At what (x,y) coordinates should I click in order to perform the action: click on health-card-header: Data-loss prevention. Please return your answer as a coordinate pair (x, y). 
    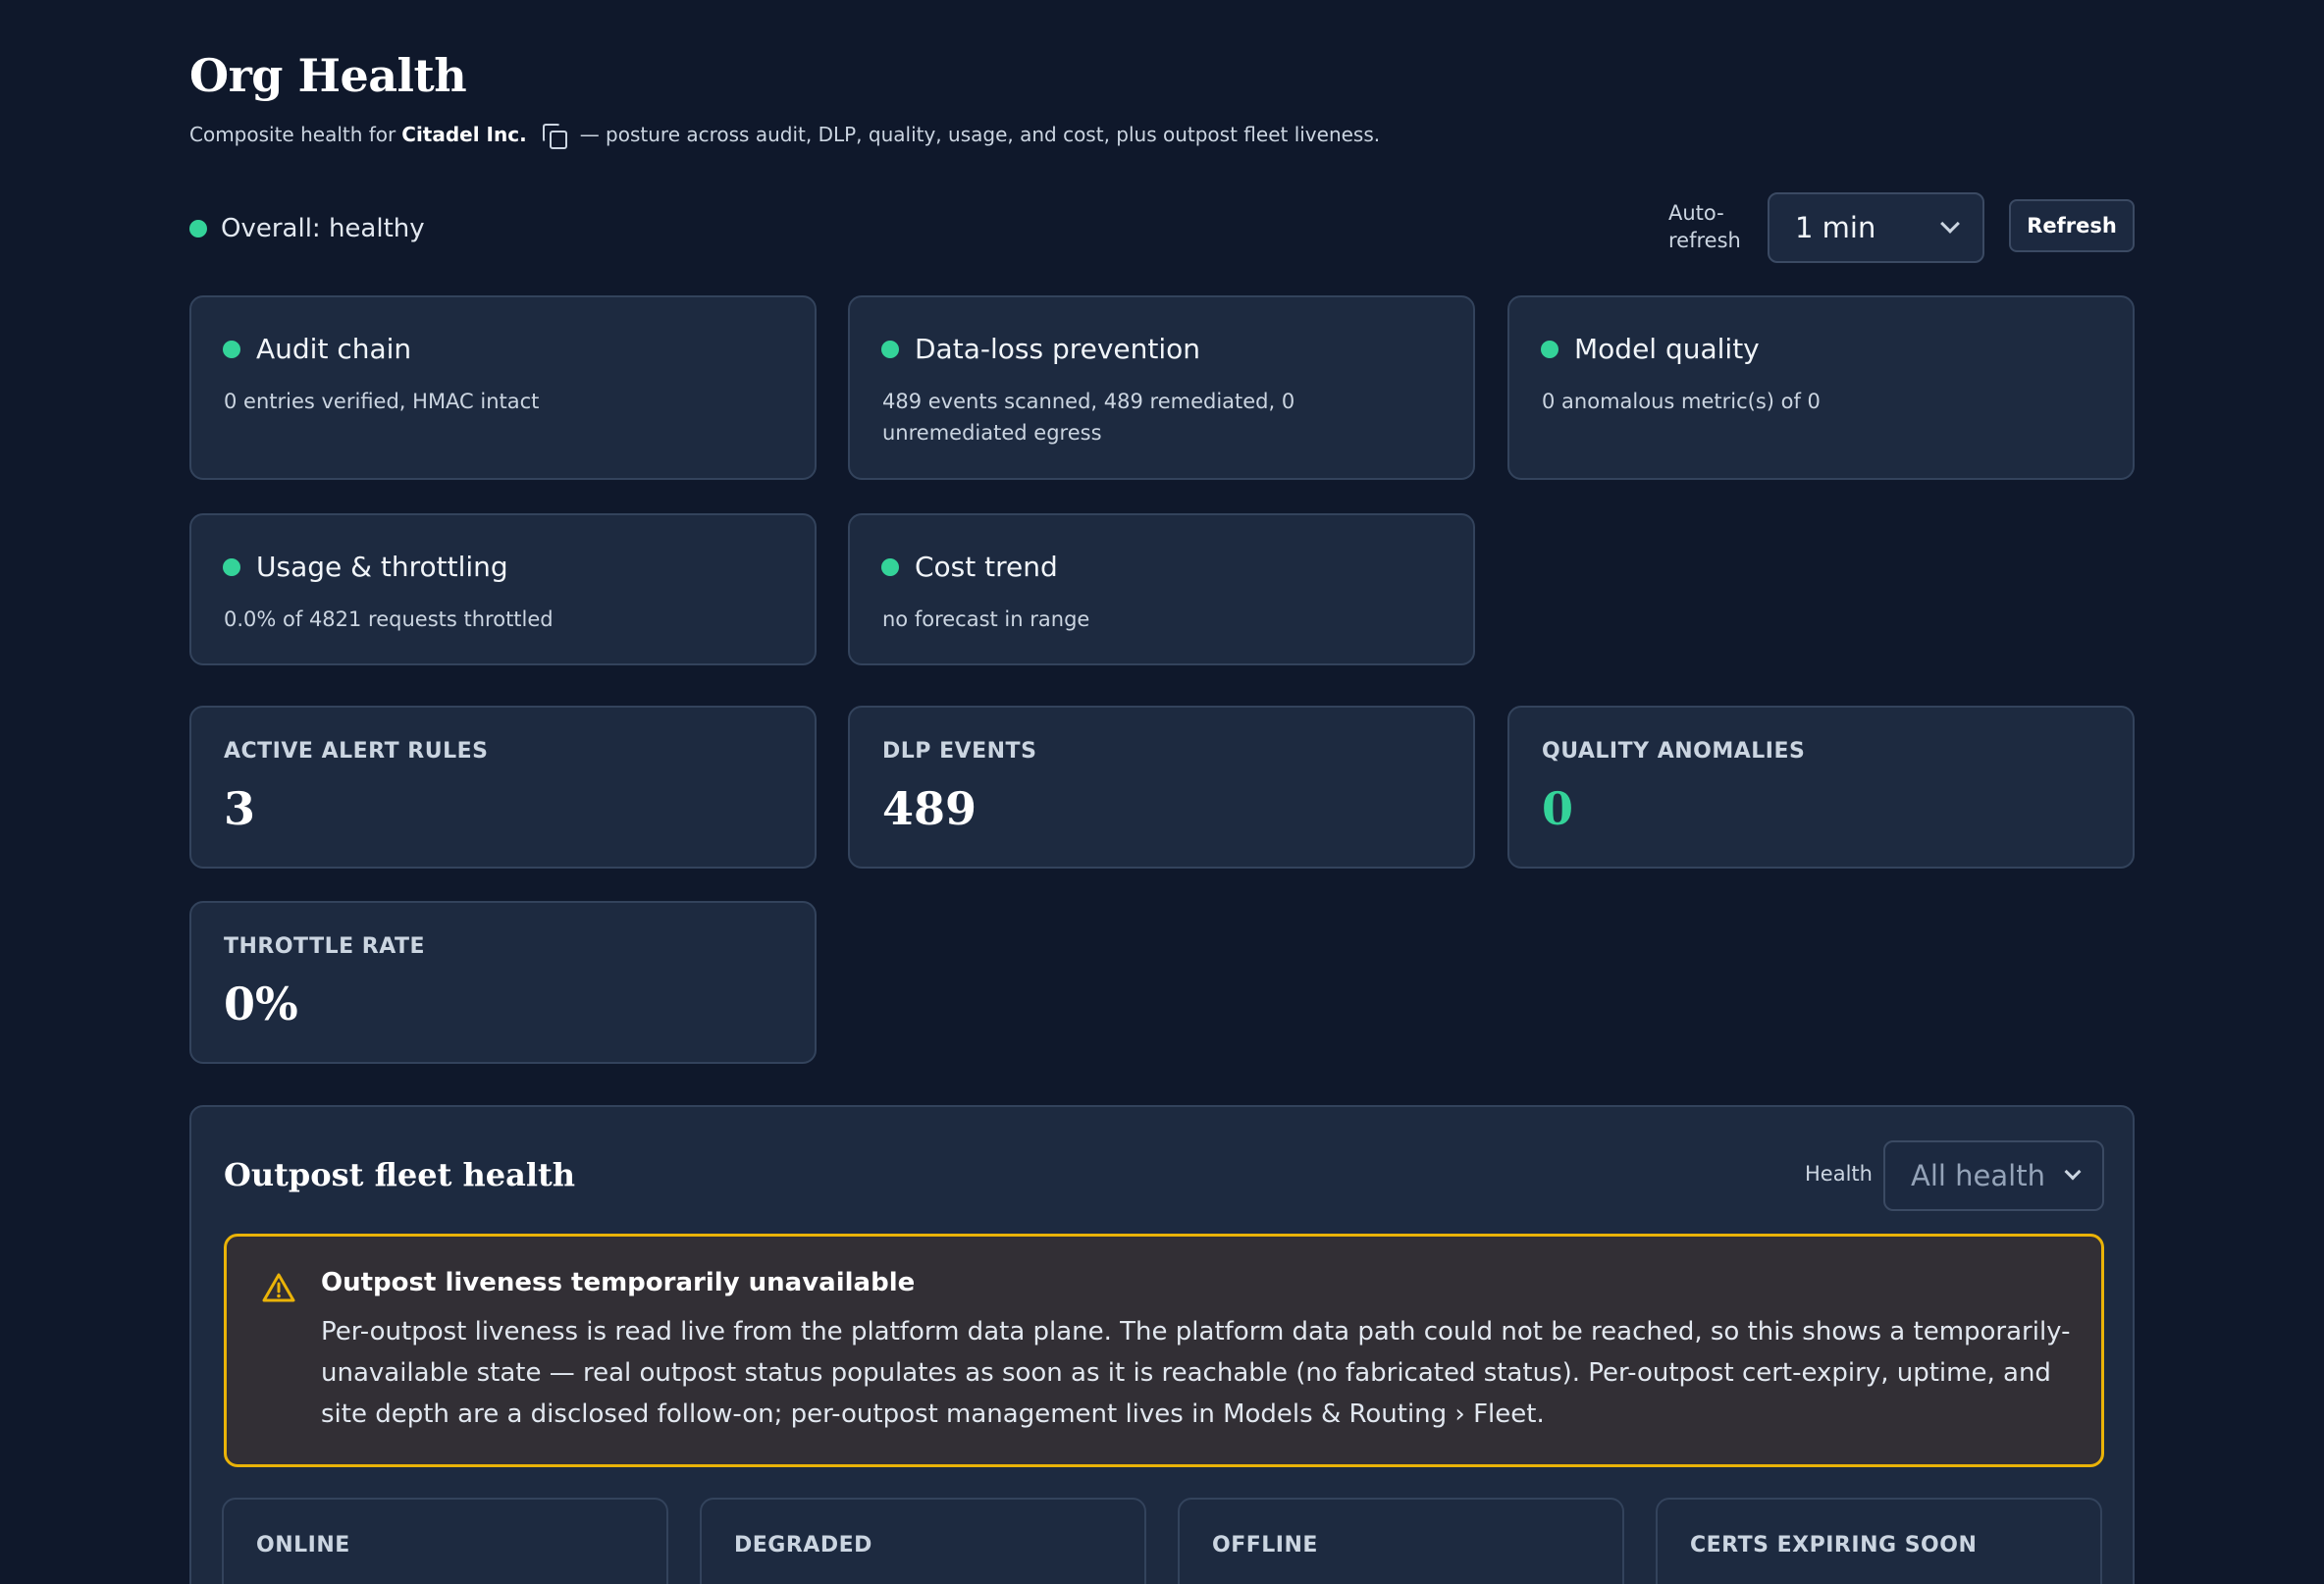
    Looking at the image, I should click on (1040, 349).